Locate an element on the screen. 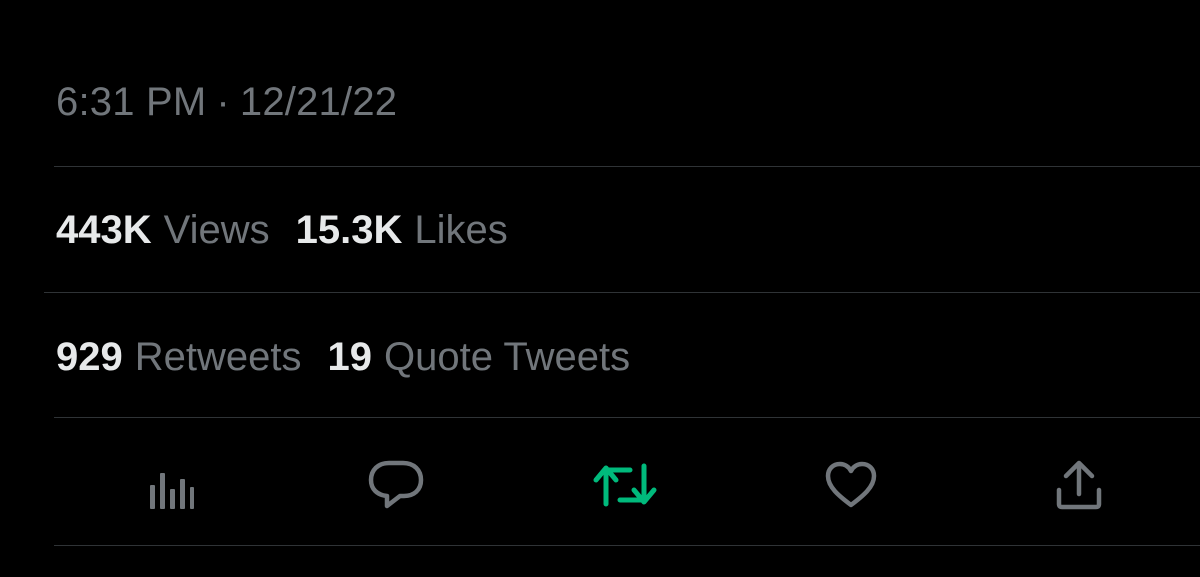  views-count: 443K is located at coordinates (104, 229).